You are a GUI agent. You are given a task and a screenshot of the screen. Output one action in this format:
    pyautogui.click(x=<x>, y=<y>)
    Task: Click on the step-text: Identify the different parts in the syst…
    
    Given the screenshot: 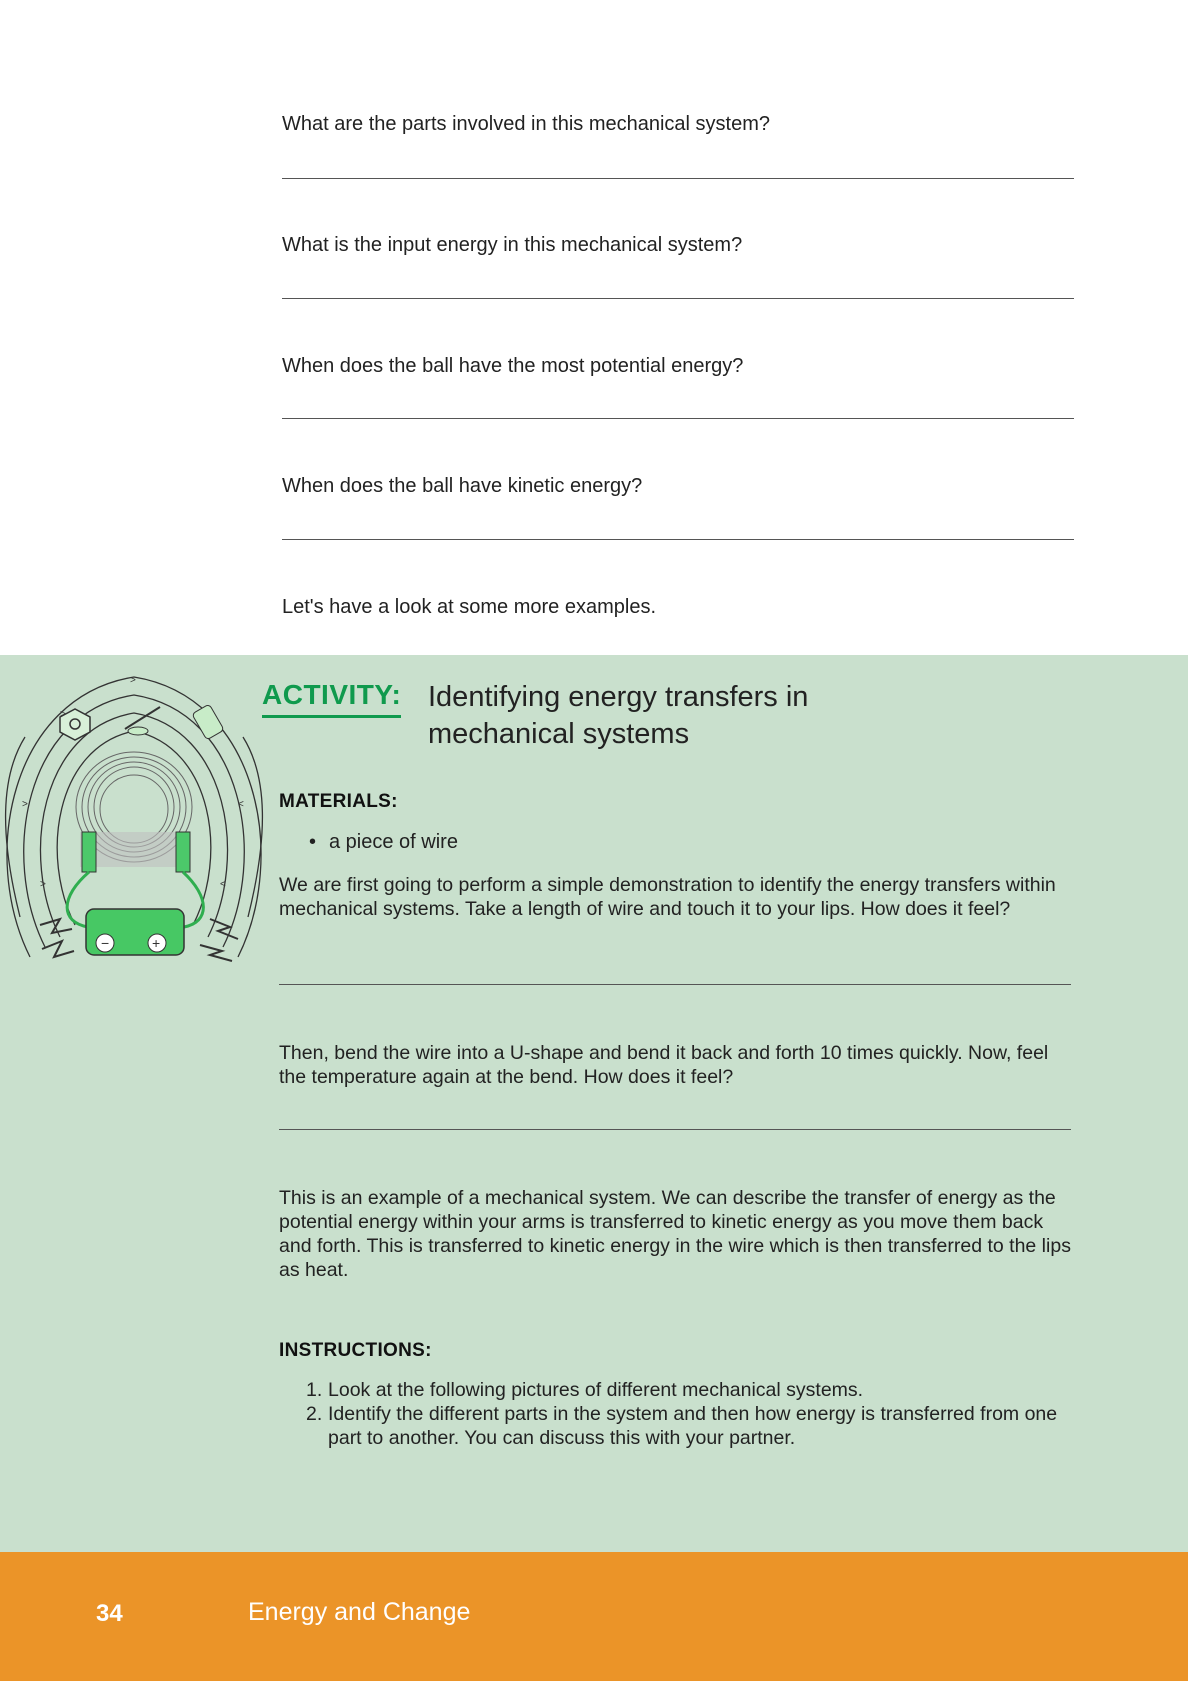 What is the action you would take?
    pyautogui.click(x=693, y=1426)
    